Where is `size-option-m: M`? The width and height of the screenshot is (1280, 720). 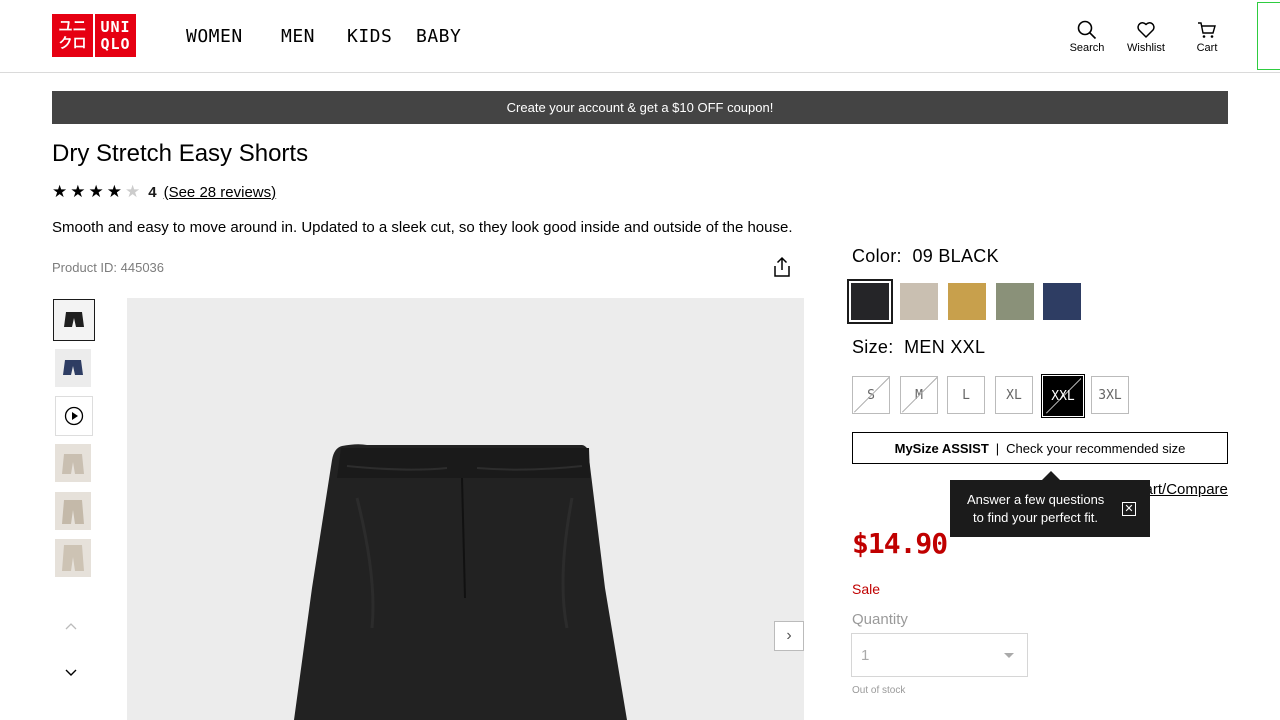
size-option-m: M is located at coordinates (919, 395).